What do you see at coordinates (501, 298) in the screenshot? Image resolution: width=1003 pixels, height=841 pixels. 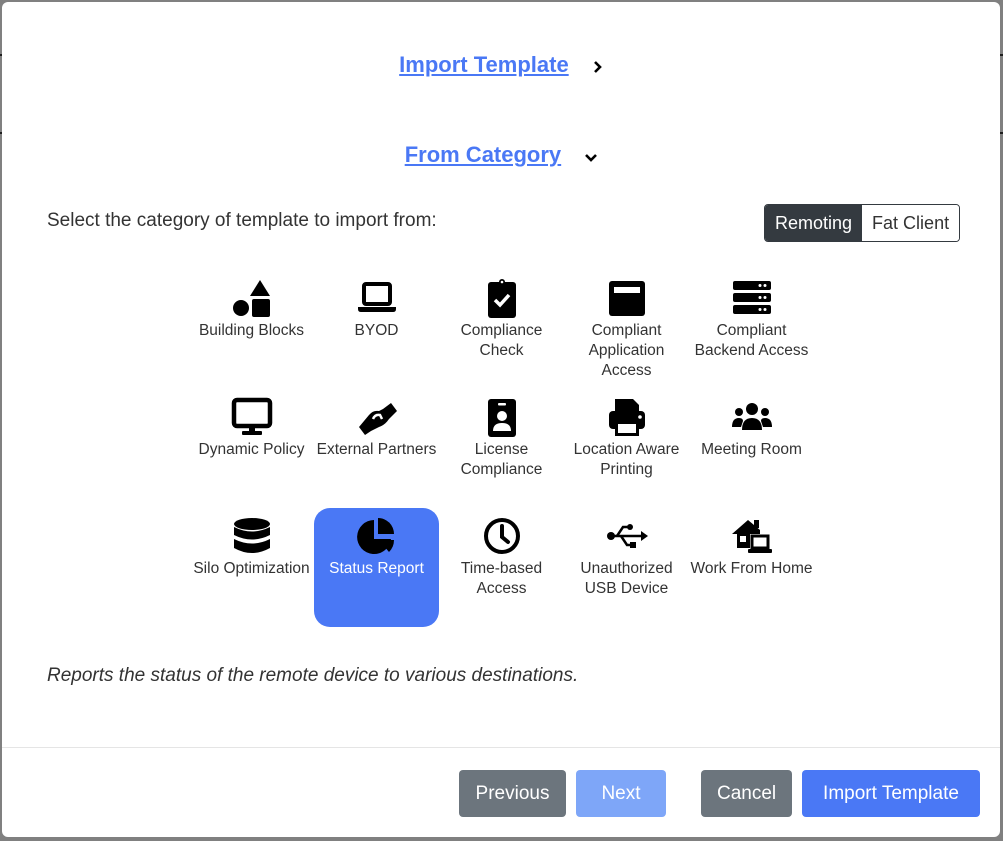 I see `clipboard-check-icon` at bounding box center [501, 298].